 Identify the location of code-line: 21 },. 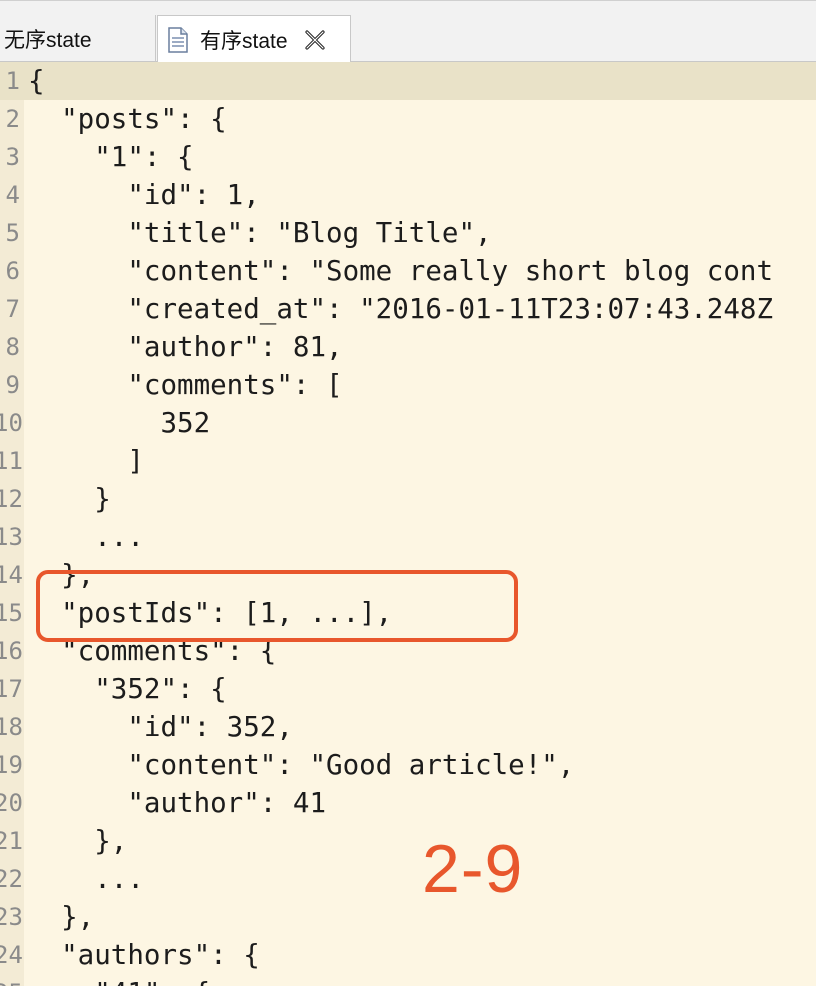
(408, 841).